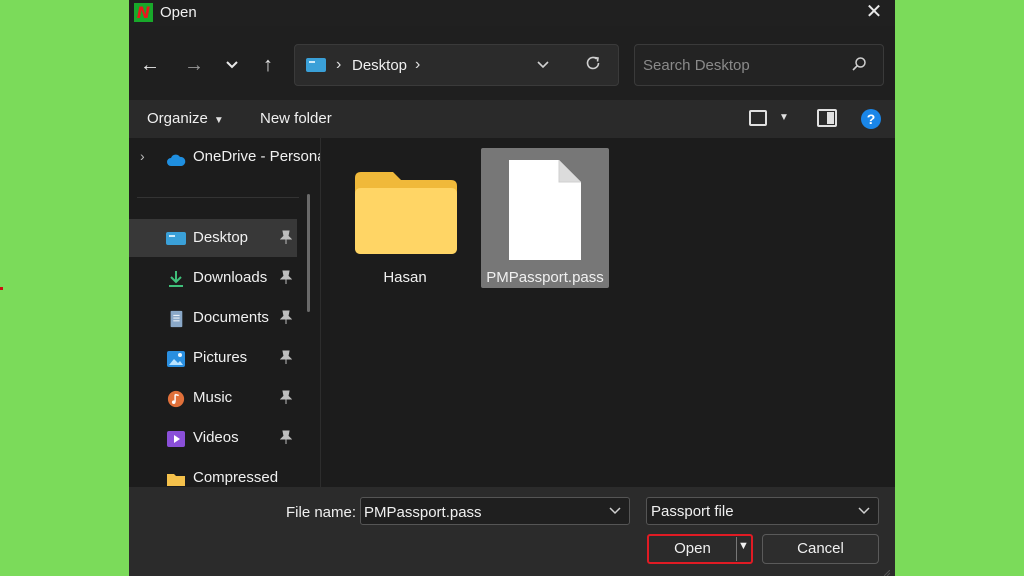 This screenshot has width=1024, height=576. What do you see at coordinates (218, 120) in the screenshot?
I see `caret-down-icon: ▼` at bounding box center [218, 120].